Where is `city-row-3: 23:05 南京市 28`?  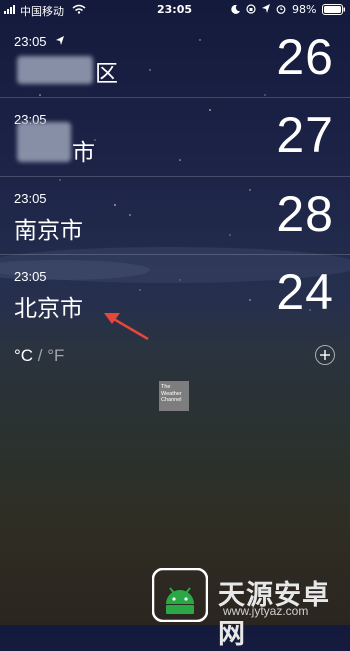
city-row-3: 23:05 南京市 28 is located at coordinates (175, 215).